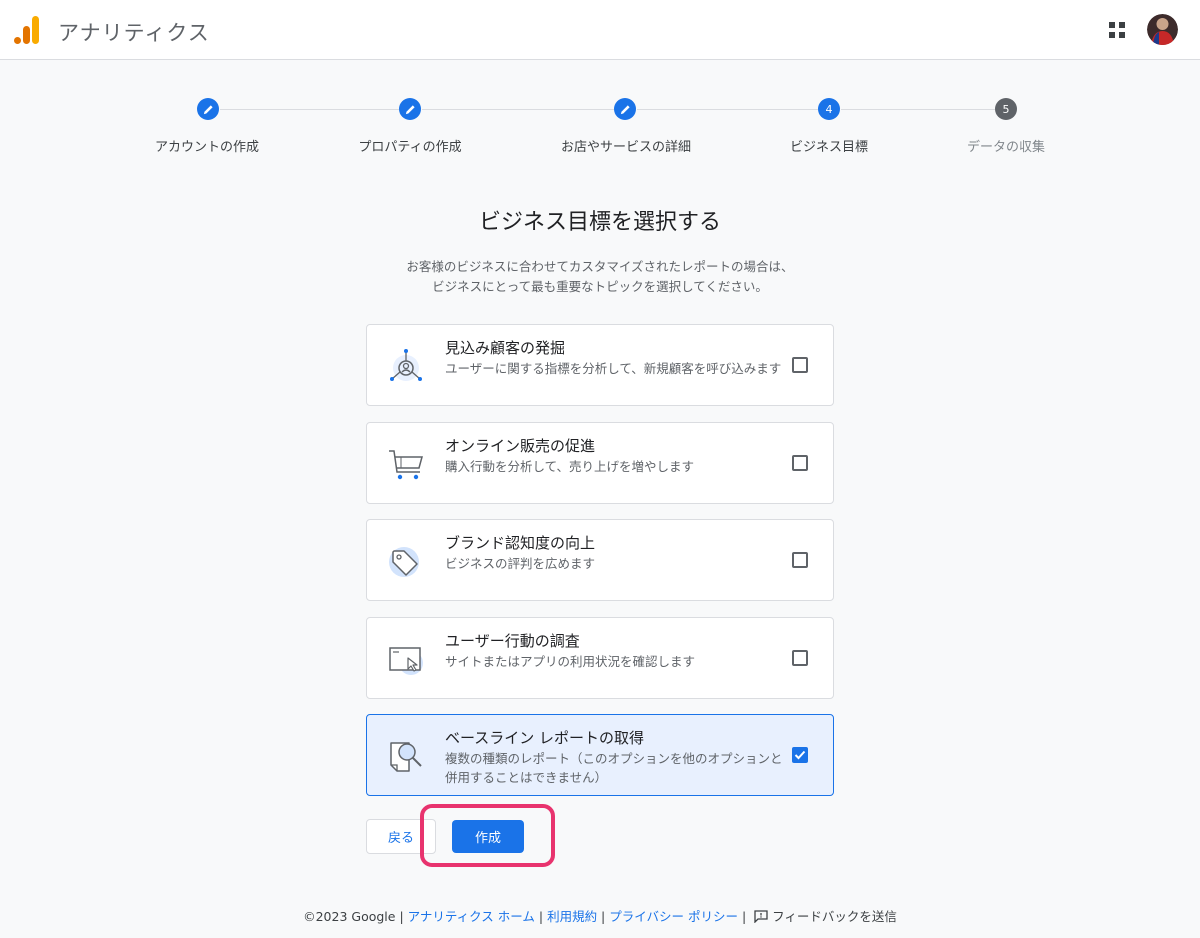 This screenshot has width=1200, height=938. I want to click on option-title: 見込み顧客の発掘, so click(505, 348).